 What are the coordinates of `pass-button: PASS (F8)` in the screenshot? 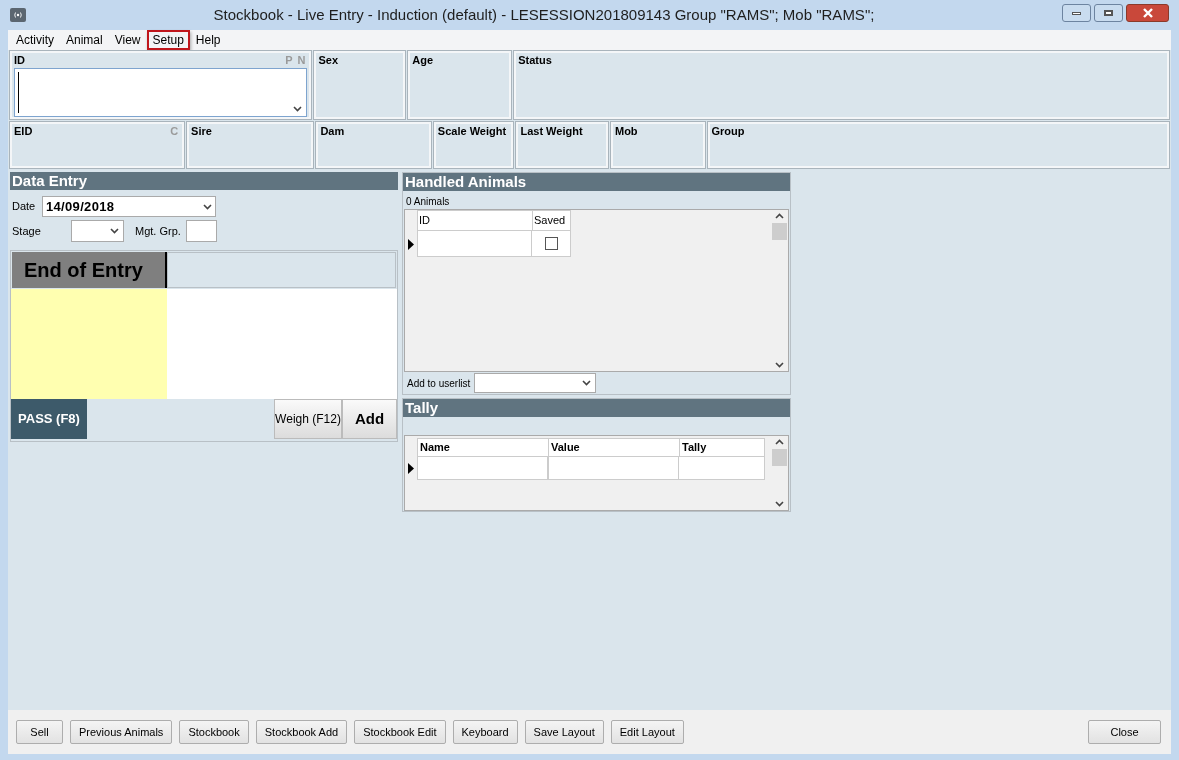 It's located at (49, 419).